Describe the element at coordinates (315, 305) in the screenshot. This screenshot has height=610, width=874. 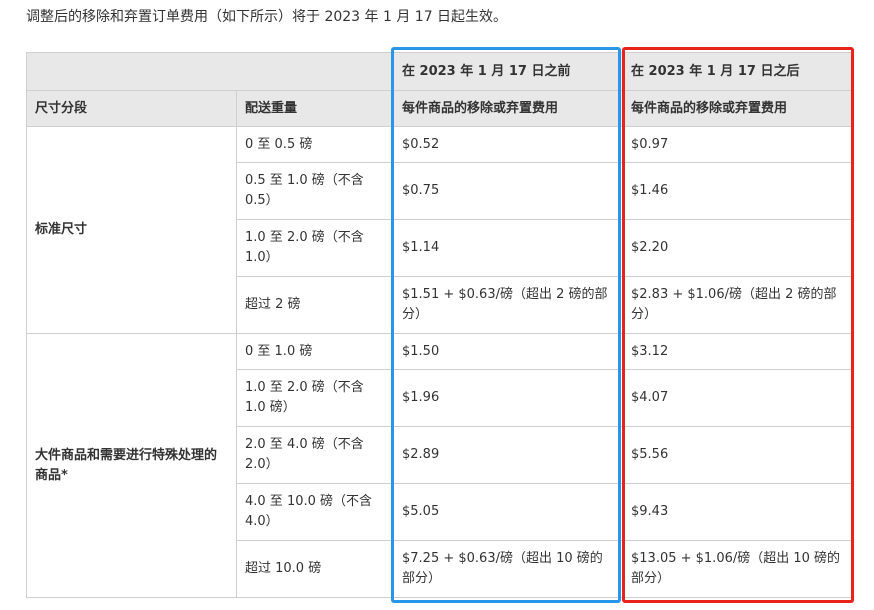
I see `weight-cell: 超过 2 磅` at that location.